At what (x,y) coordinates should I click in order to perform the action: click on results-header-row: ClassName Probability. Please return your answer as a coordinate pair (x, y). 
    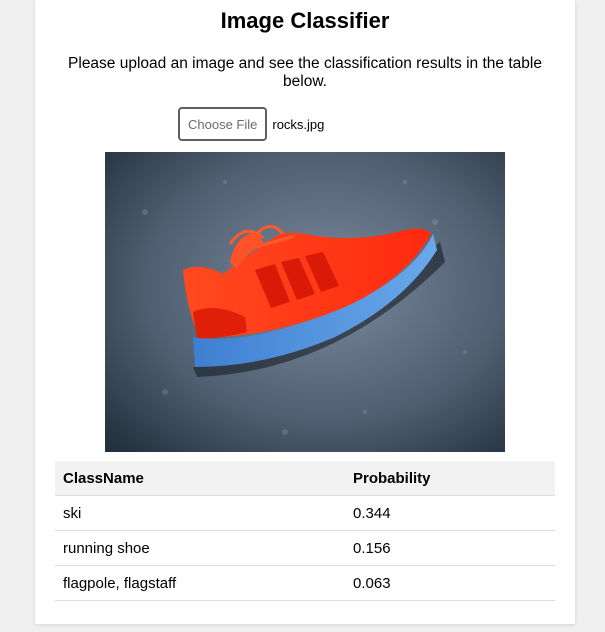
    Looking at the image, I should click on (305, 478).